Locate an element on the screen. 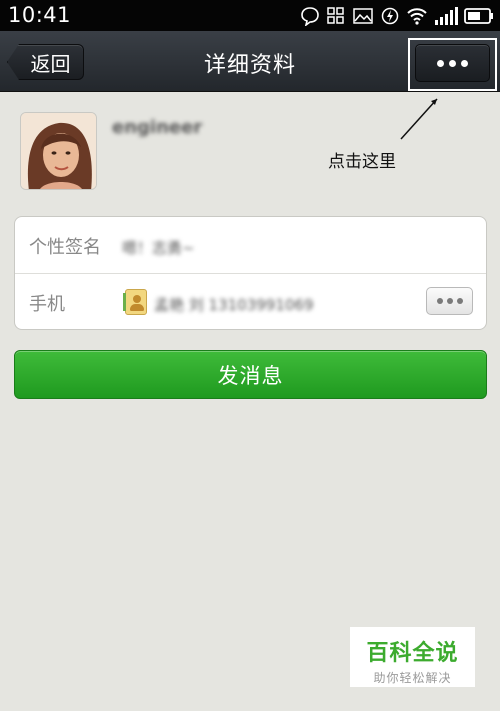  grid-icon is located at coordinates (335, 15).